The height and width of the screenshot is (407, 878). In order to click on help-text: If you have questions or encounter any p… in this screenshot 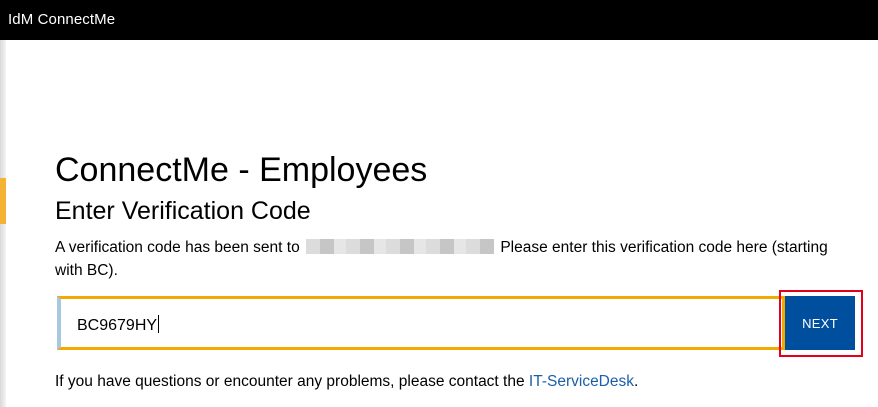, I will do `click(346, 382)`.